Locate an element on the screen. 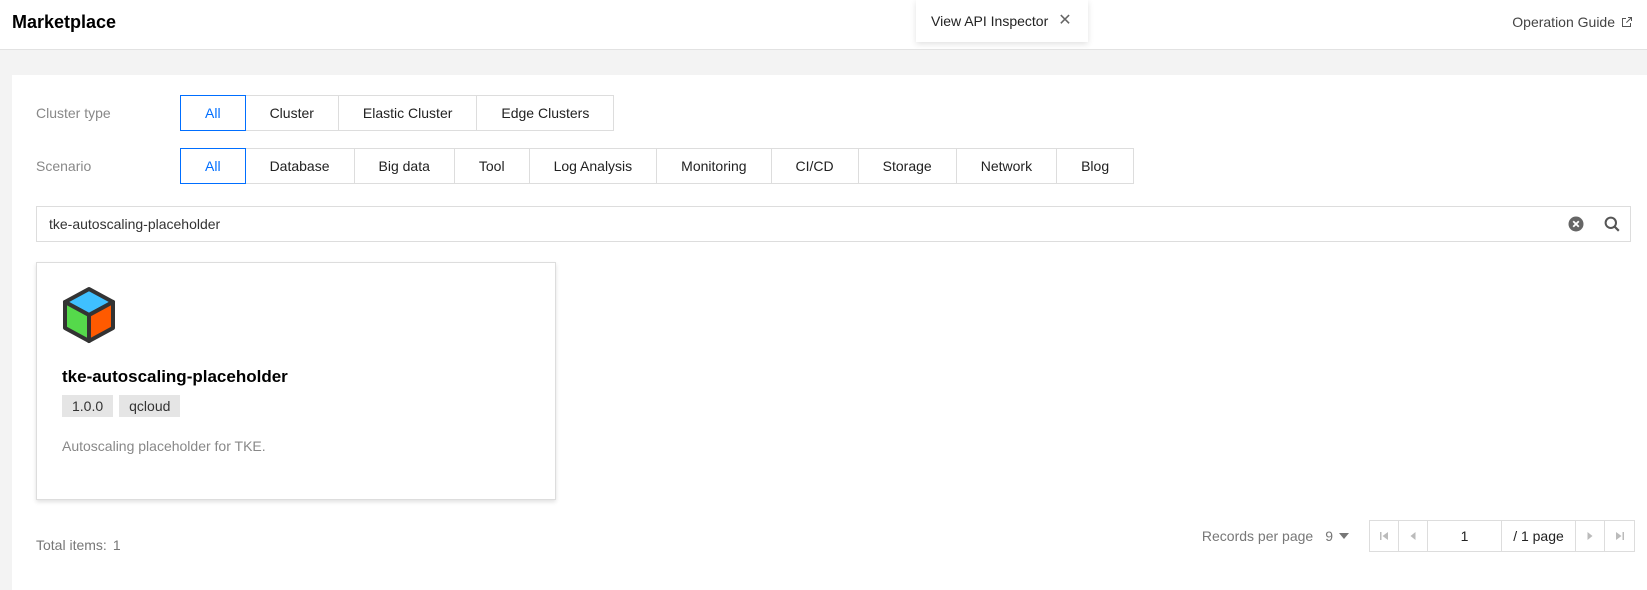 This screenshot has width=1647, height=590. scenario-label: Scenario is located at coordinates (64, 166).